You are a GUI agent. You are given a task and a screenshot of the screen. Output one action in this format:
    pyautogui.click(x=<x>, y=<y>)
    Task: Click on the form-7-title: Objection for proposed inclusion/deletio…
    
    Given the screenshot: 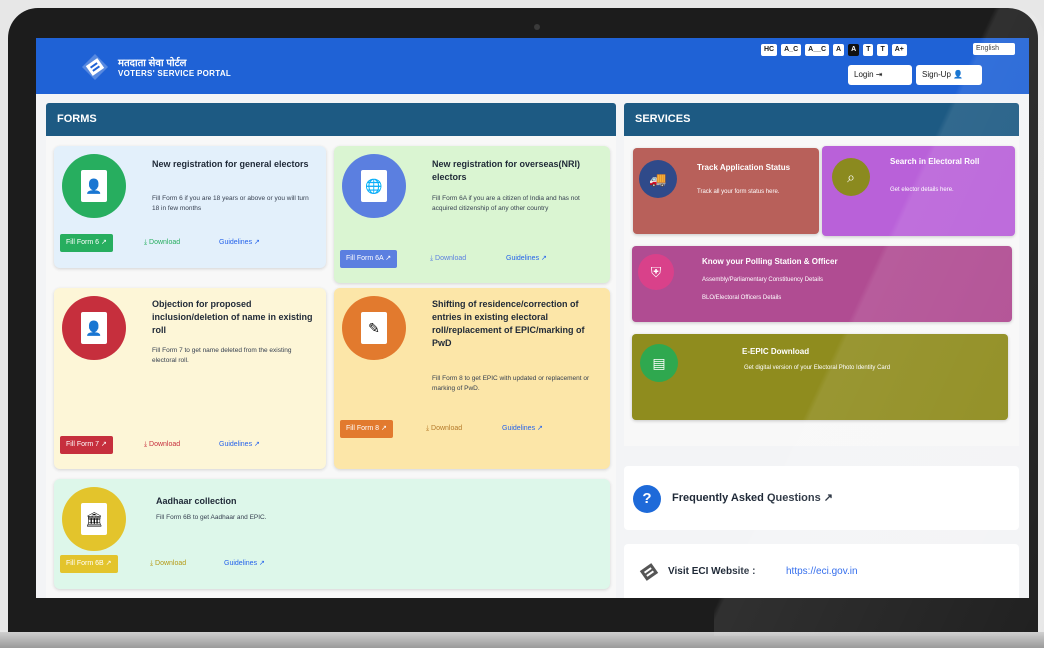 What is the action you would take?
    pyautogui.click(x=232, y=317)
    